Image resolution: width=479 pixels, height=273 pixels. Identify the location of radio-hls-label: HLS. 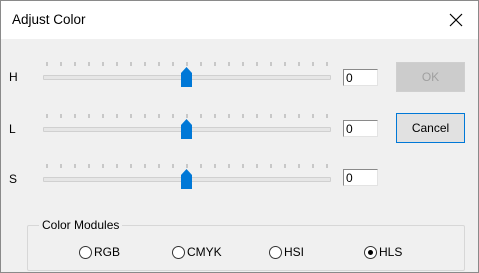
(391, 252).